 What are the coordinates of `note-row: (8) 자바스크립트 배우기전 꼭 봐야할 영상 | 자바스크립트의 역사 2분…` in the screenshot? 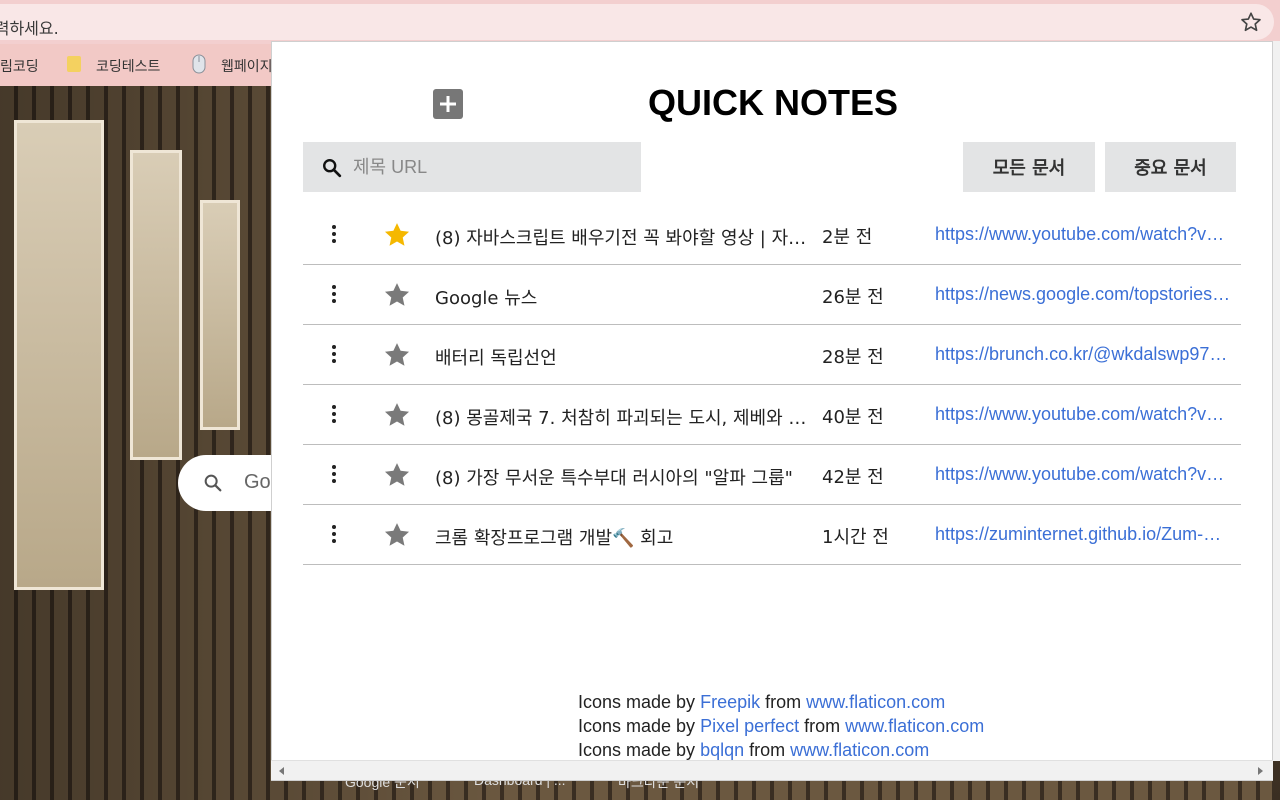 It's located at (772, 235).